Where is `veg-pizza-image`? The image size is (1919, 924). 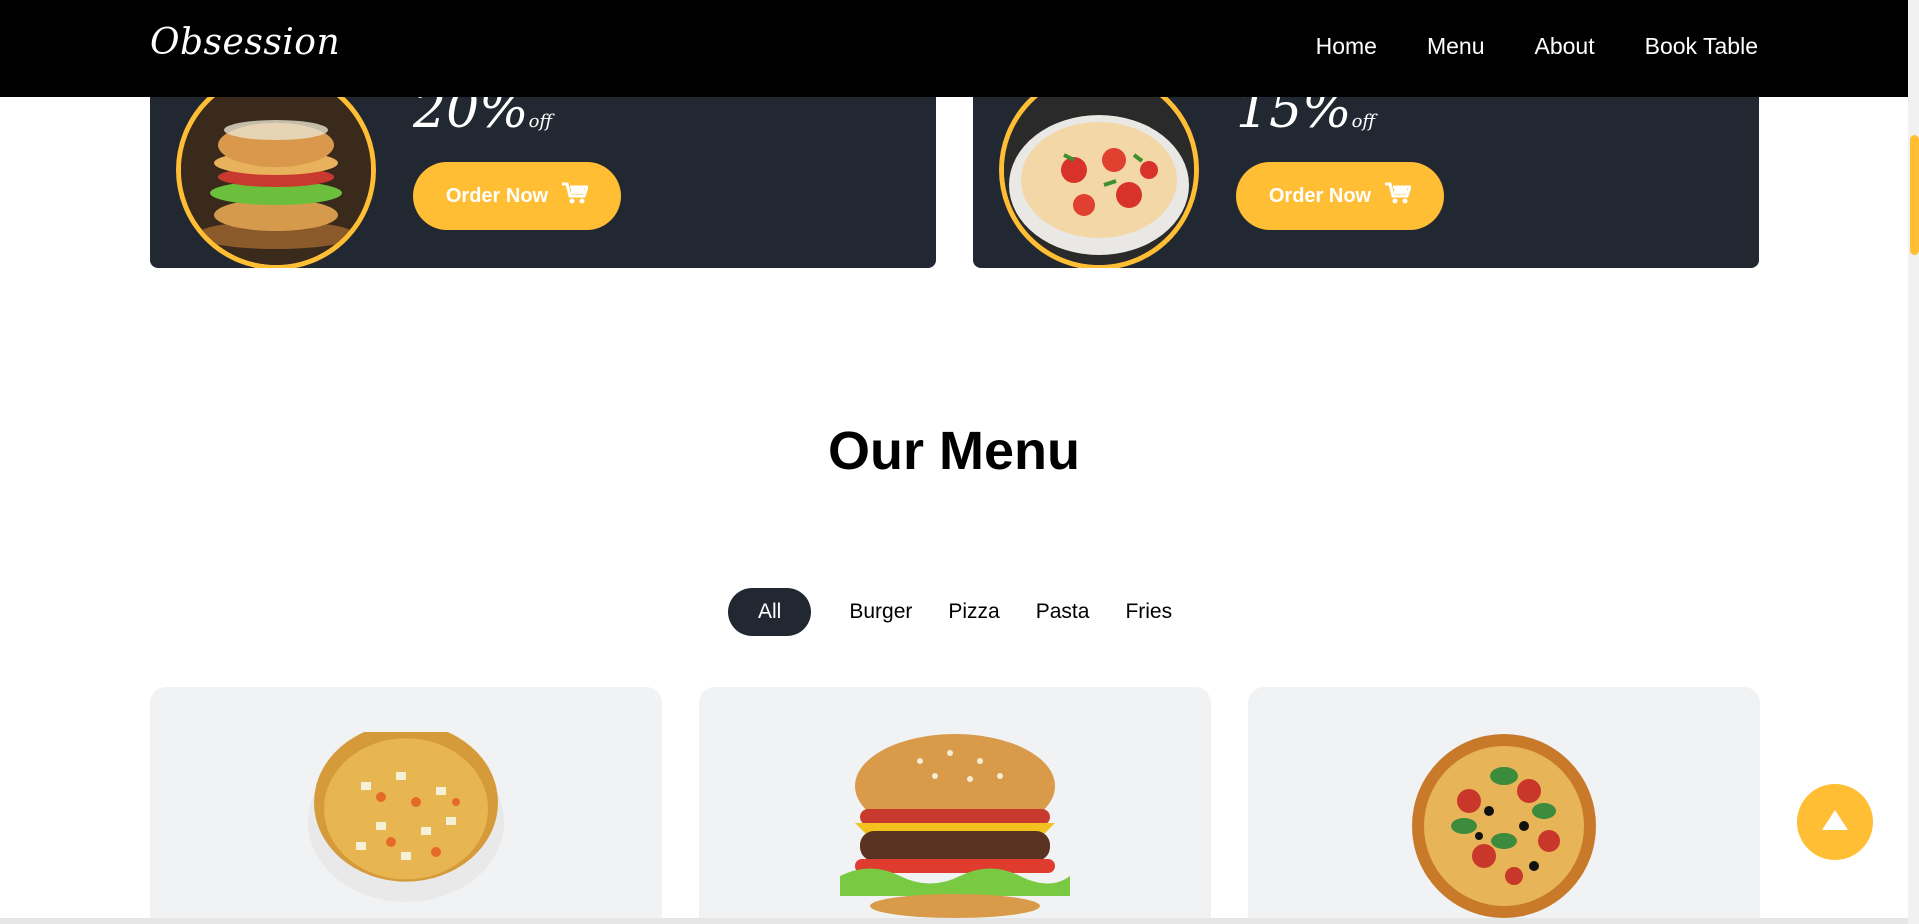
veg-pizza-image is located at coordinates (406, 815).